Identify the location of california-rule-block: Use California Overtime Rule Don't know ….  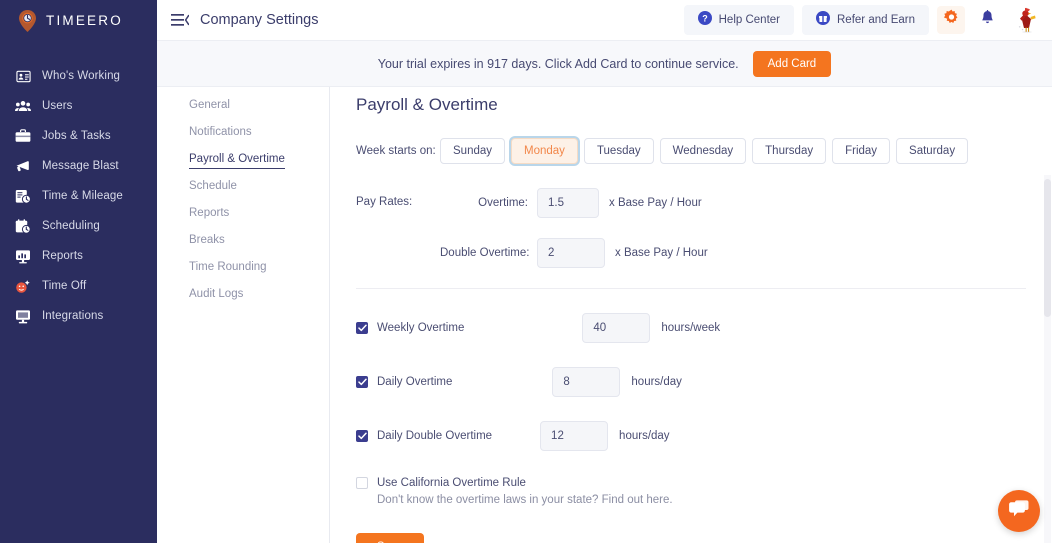
(704, 491).